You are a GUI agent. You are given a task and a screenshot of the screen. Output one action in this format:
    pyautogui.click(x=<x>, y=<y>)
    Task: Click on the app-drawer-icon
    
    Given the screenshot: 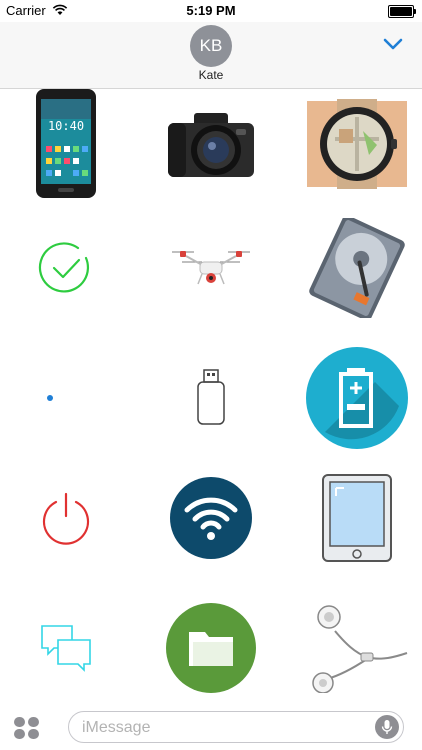 What is the action you would take?
    pyautogui.click(x=29, y=728)
    